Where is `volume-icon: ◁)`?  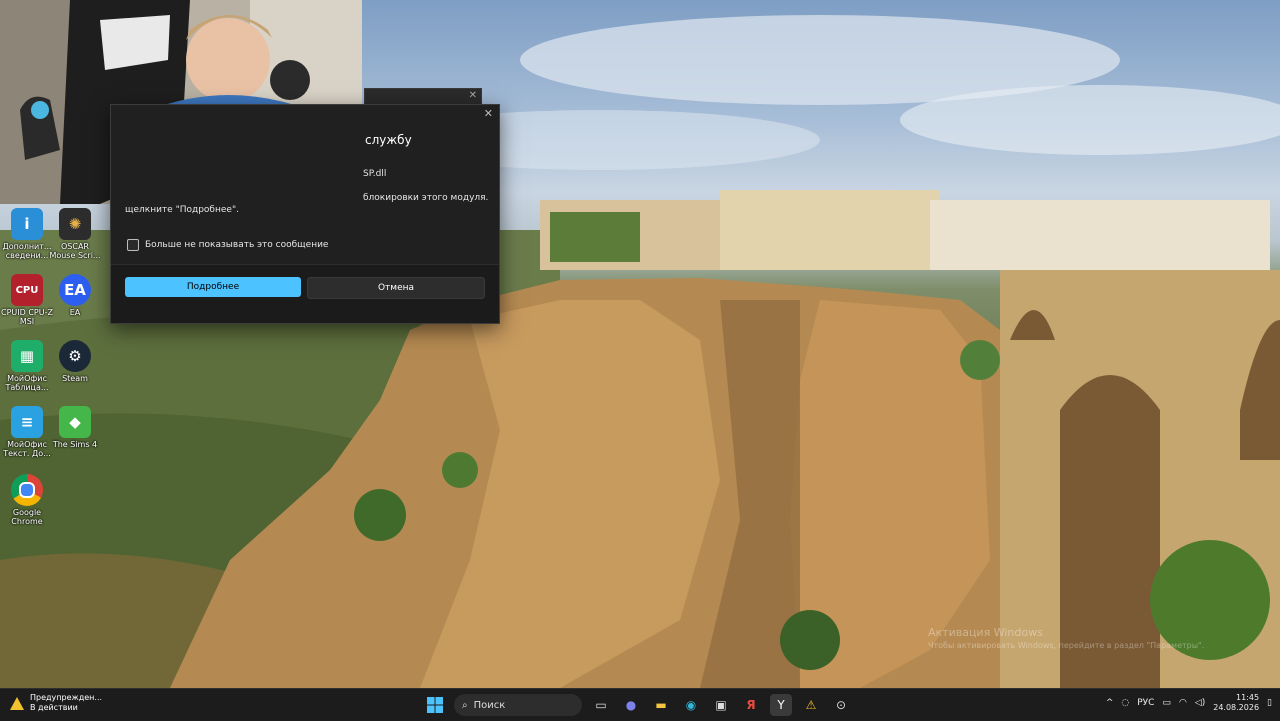 volume-icon: ◁) is located at coordinates (1200, 703).